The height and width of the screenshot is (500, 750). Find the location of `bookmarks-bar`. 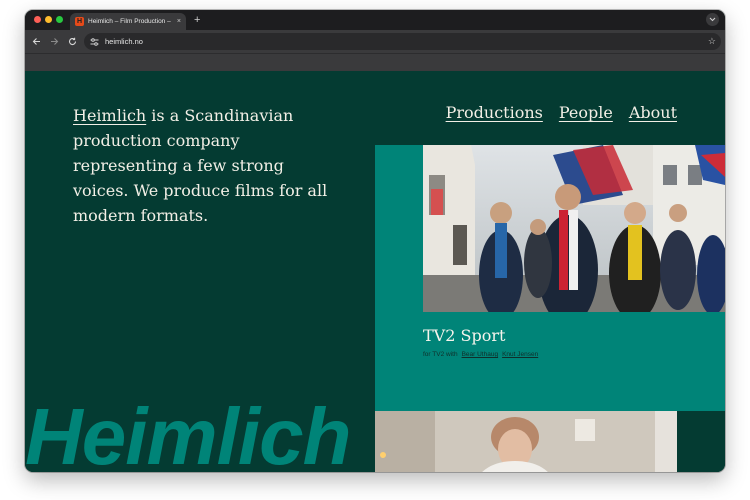

bookmarks-bar is located at coordinates (375, 62).